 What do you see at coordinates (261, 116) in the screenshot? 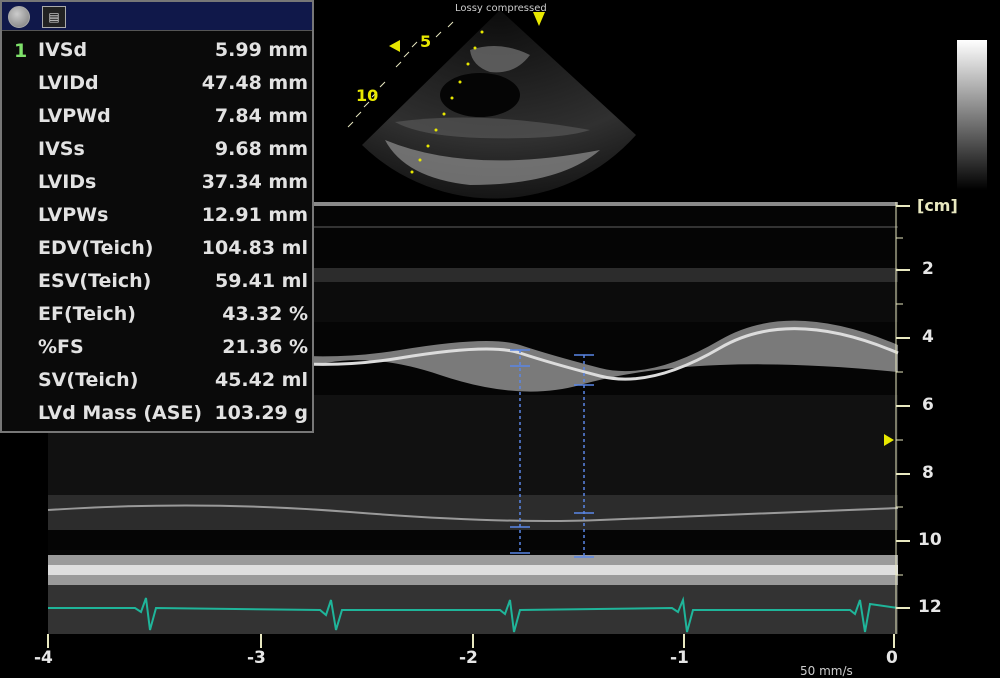
I see `measurement-value: 7.84 mm` at bounding box center [261, 116].